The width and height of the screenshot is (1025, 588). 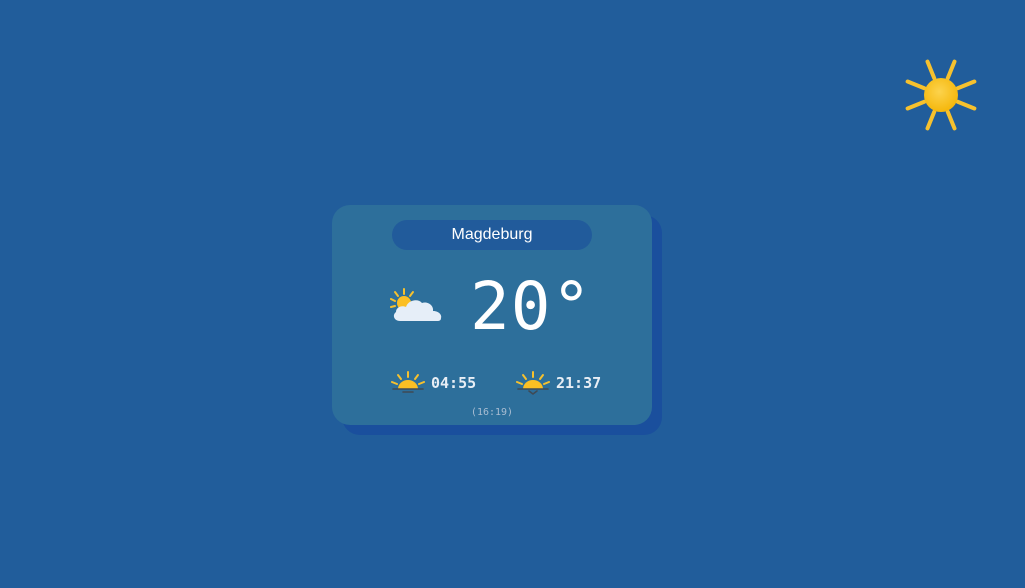 I want to click on sunrise-icon, so click(x=408, y=382).